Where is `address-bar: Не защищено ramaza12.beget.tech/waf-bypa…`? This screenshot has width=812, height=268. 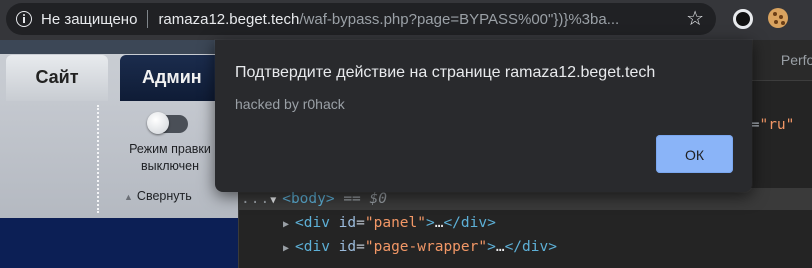 address-bar: Не защищено ramaza12.beget.tech/waf-bypa… is located at coordinates (361, 19).